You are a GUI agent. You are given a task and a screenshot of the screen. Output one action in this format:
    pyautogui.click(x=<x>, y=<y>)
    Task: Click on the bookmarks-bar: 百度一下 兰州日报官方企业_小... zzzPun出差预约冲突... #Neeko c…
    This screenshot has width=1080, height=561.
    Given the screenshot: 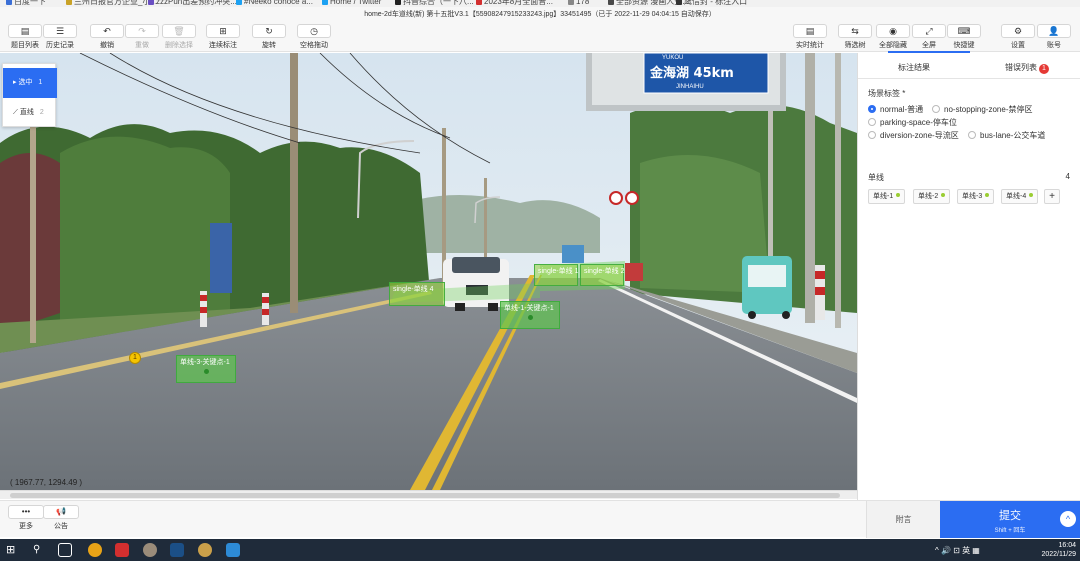 What is the action you would take?
    pyautogui.click(x=540, y=3)
    